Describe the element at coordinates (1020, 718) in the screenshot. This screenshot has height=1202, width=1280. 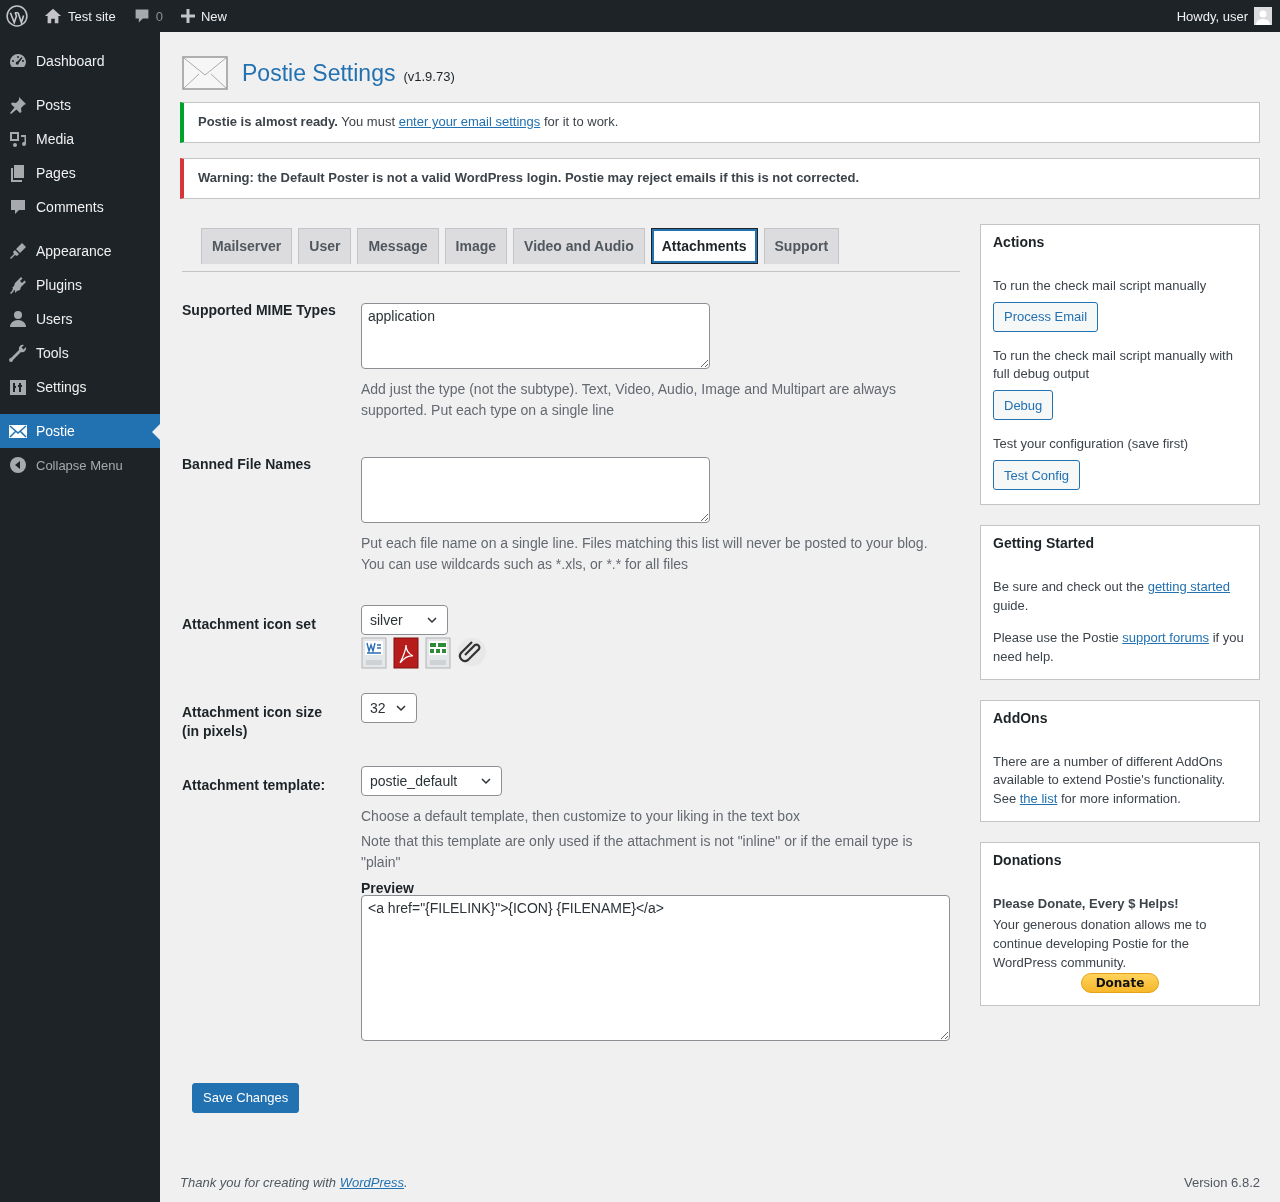
I see `panel-title: AddOns` at that location.